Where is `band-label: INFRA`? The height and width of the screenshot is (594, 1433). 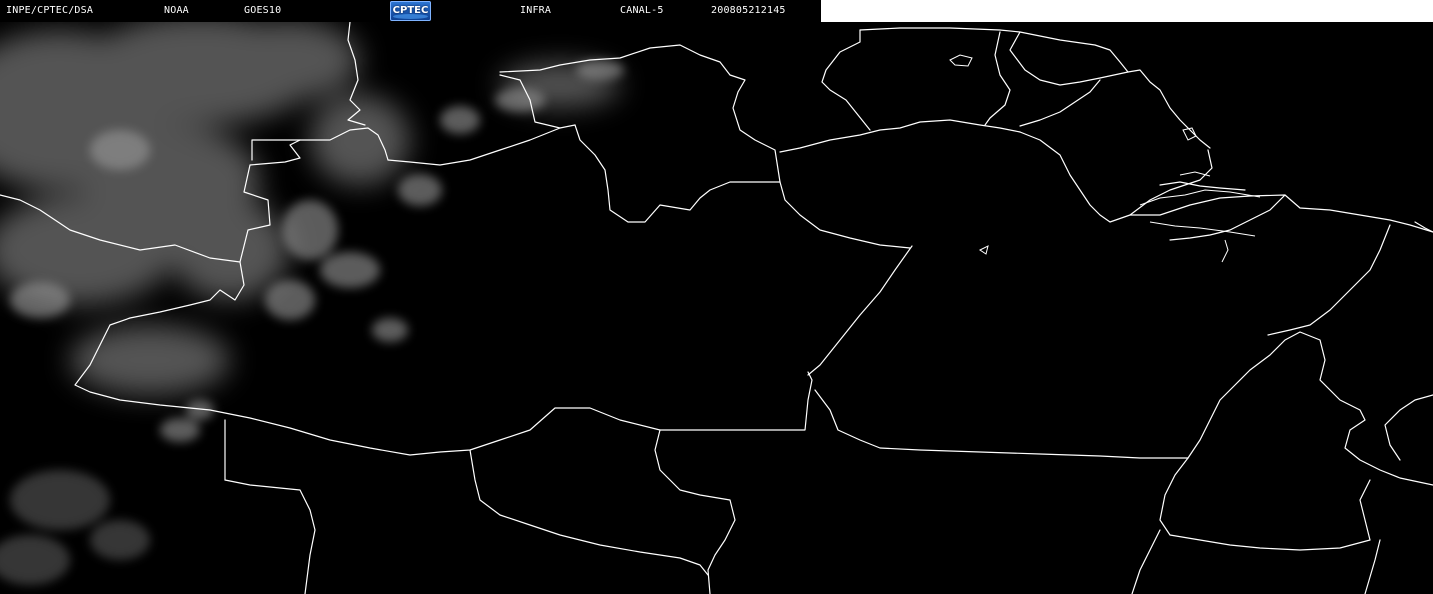 band-label: INFRA is located at coordinates (536, 10).